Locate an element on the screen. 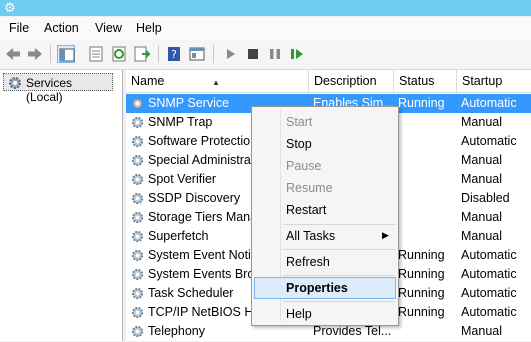  tree-item-services-local: Services (Local) is located at coordinates (58, 88).